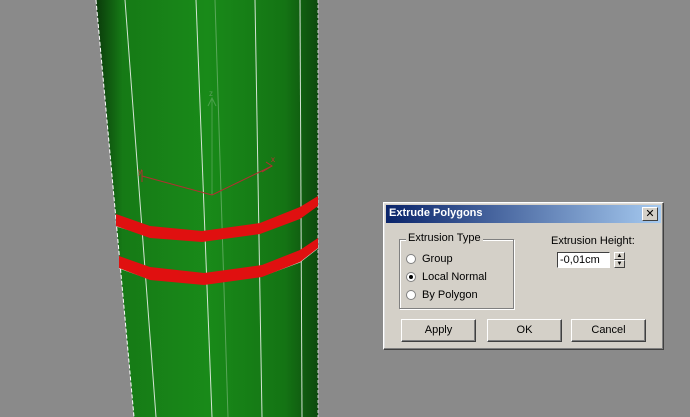 Image resolution: width=690 pixels, height=417 pixels. What do you see at coordinates (411, 295) in the screenshot?
I see `radio-by-polygon-dot` at bounding box center [411, 295].